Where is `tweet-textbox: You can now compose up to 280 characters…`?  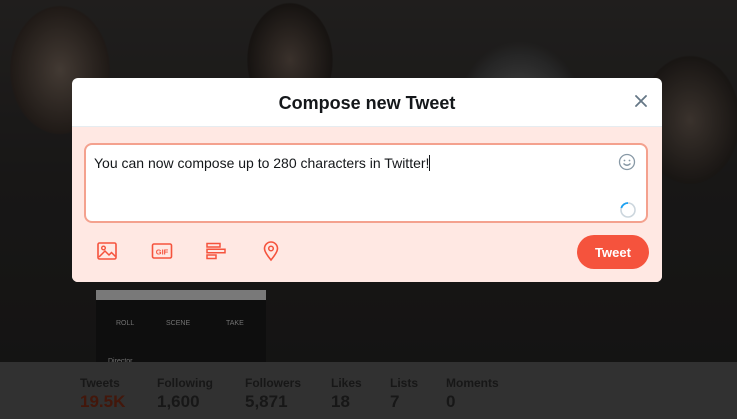
tweet-textbox: You can now compose up to 280 characters… is located at coordinates (366, 183).